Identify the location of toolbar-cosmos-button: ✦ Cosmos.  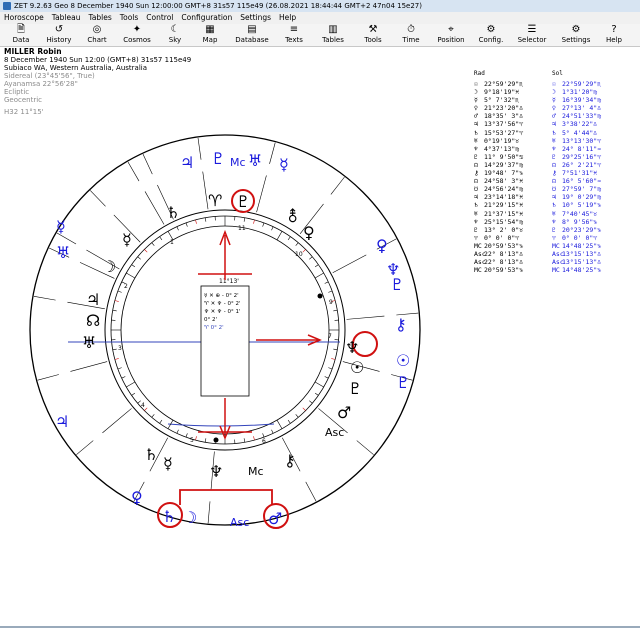
(137, 35).